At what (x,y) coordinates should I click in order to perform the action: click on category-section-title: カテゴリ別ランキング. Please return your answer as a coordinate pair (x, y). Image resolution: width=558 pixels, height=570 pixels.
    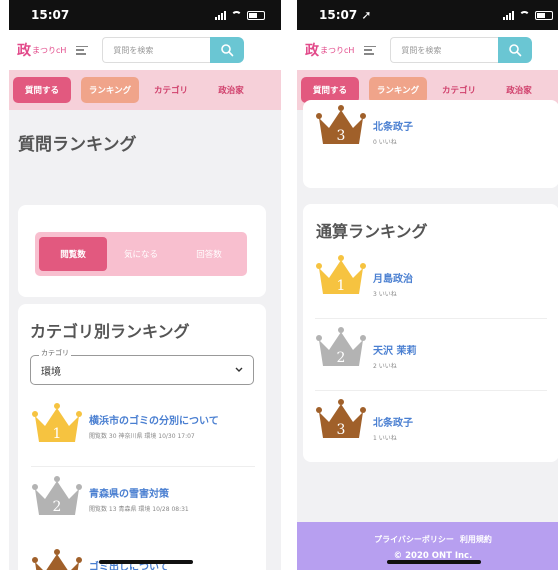
    Looking at the image, I should click on (110, 331).